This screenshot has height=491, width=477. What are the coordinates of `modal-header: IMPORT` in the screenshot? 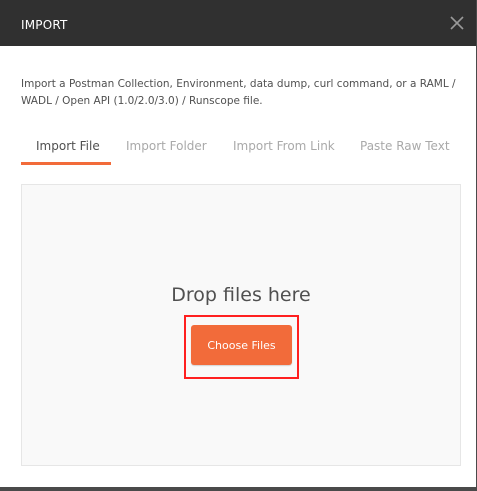 It's located at (238, 23).